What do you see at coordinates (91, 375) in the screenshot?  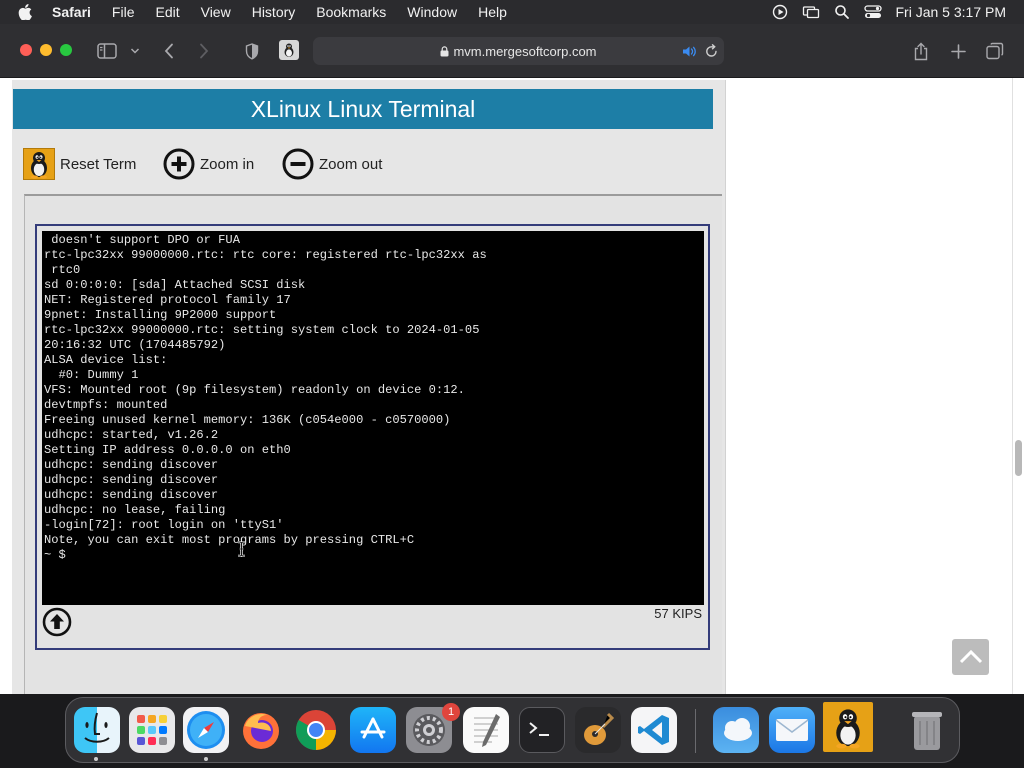 I see `terminal-line: #0: Dummy 1` at bounding box center [91, 375].